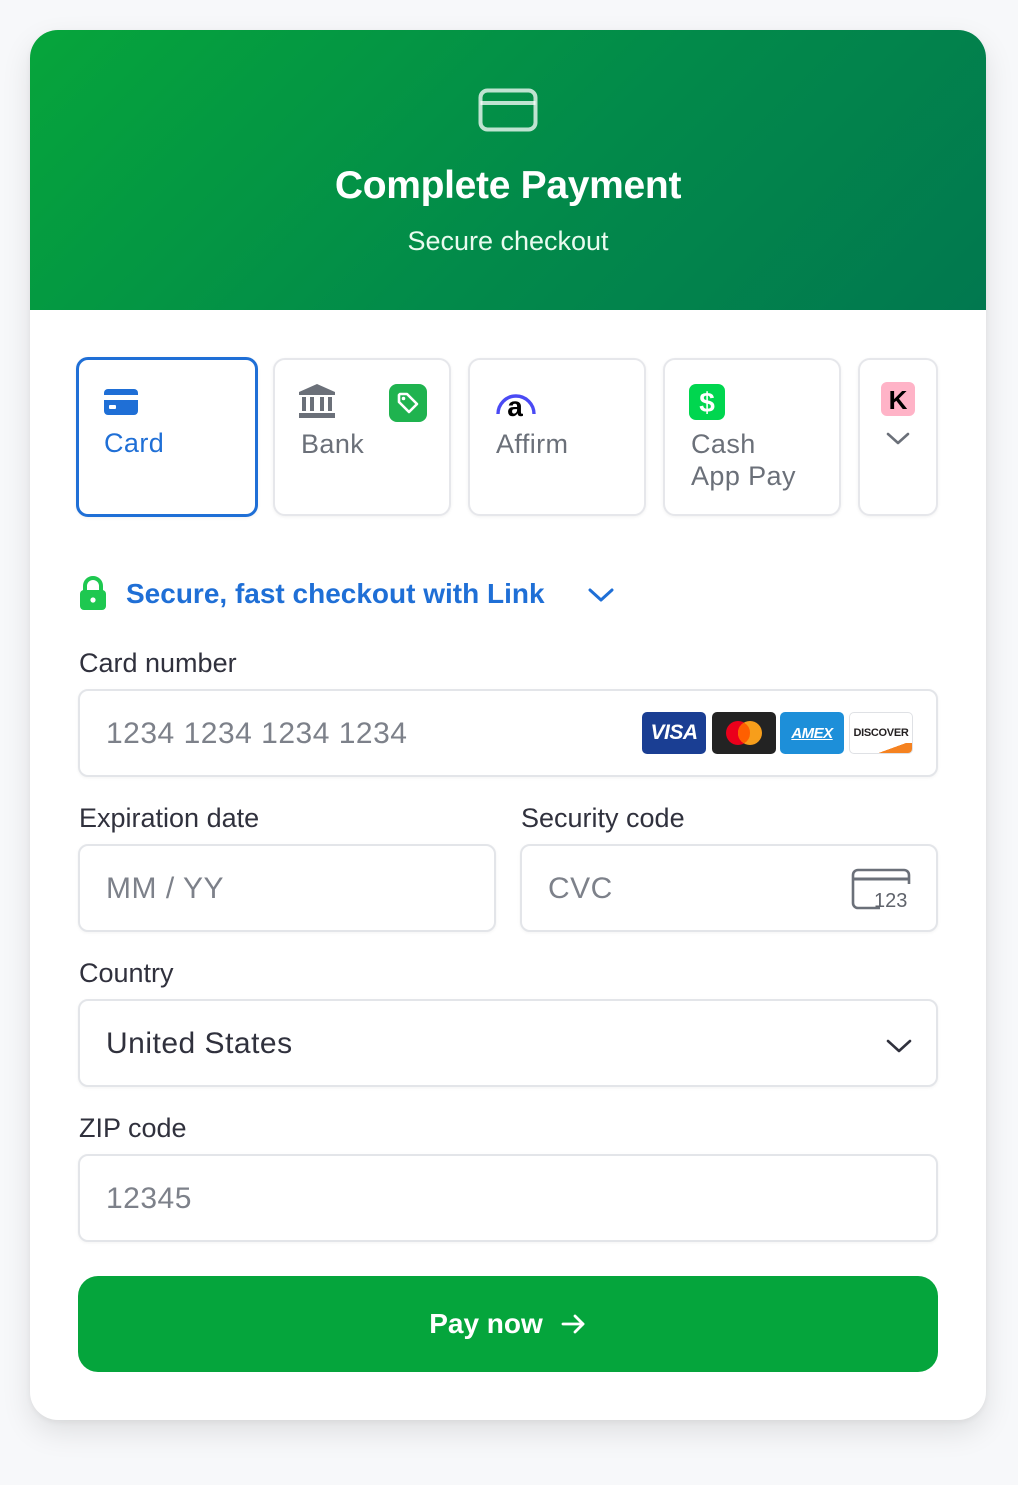 Image resolution: width=1018 pixels, height=1485 pixels. I want to click on tab-affirm-label: Affirm, so click(532, 444).